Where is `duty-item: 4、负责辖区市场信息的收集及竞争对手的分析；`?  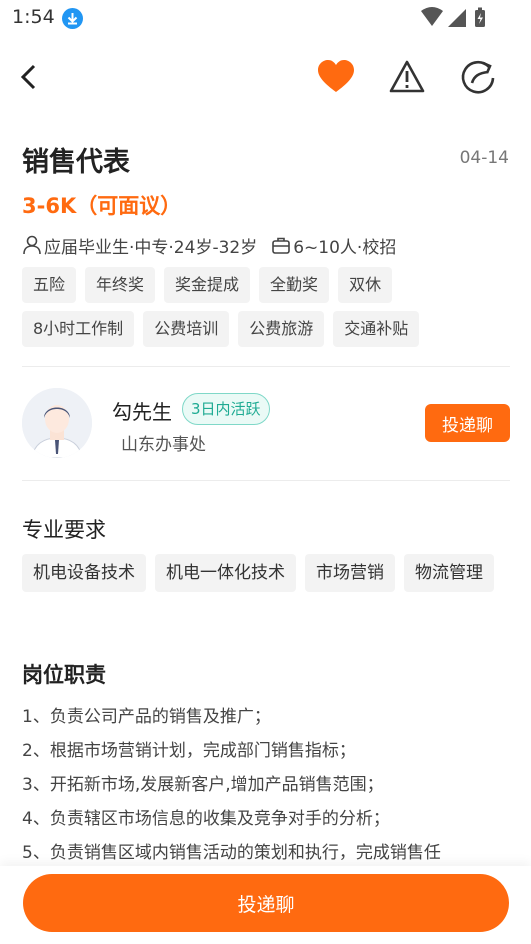 duty-item: 4、负责辖区市场信息的收集及竞争对手的分析； is located at coordinates (206, 819).